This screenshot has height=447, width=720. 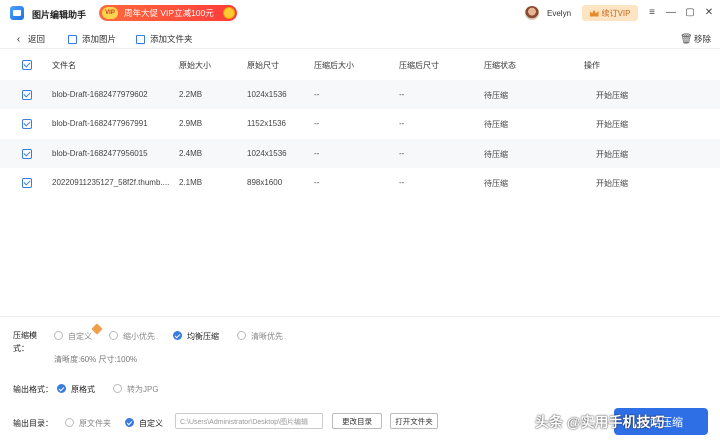 I want to click on promo-text: 周年大促 VIP立减100元, so click(x=169, y=13).